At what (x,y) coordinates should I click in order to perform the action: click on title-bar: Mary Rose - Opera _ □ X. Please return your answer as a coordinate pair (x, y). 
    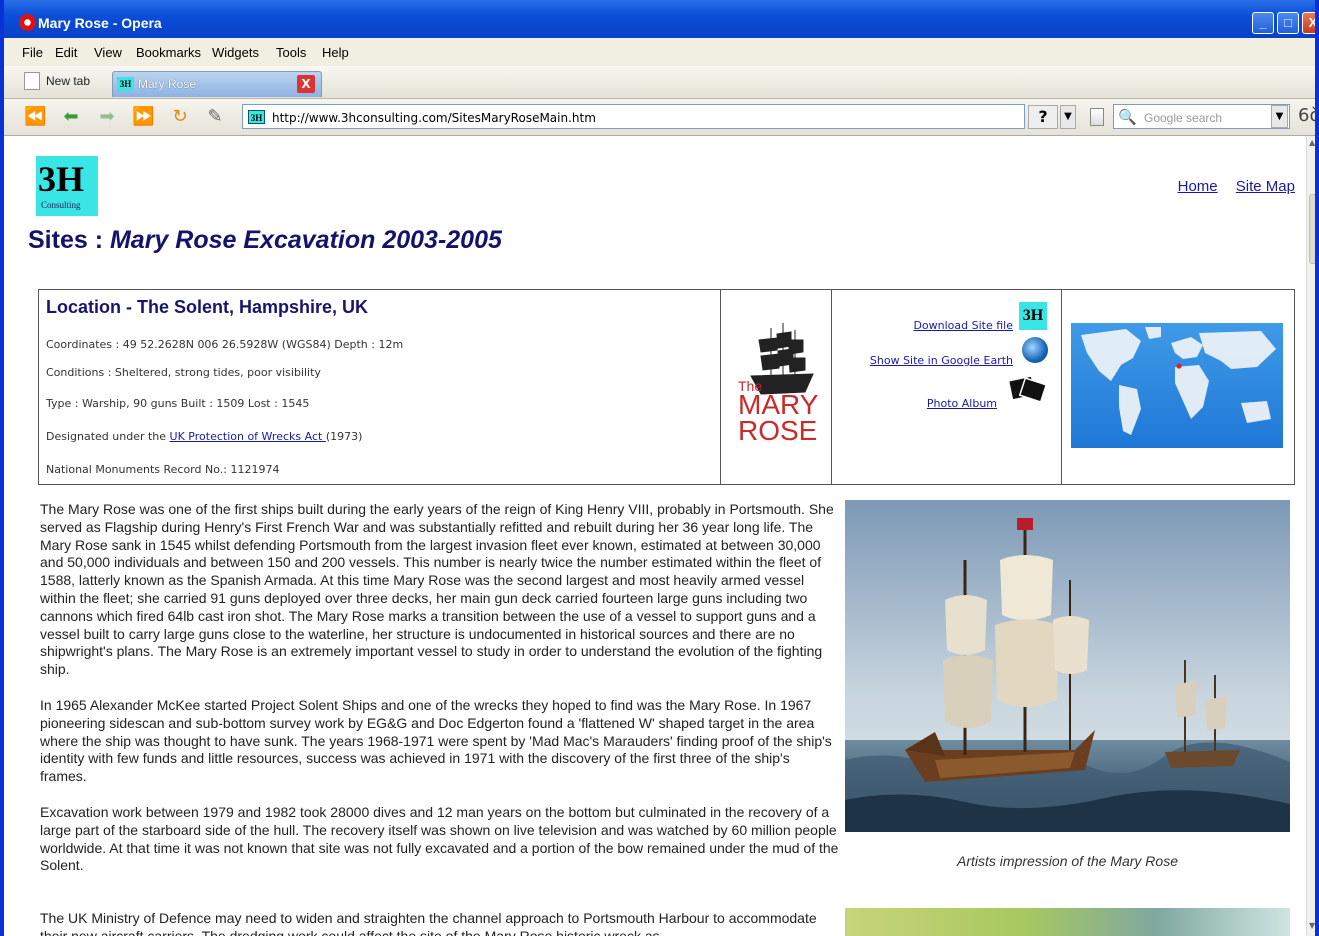
    Looking at the image, I should click on (661, 19).